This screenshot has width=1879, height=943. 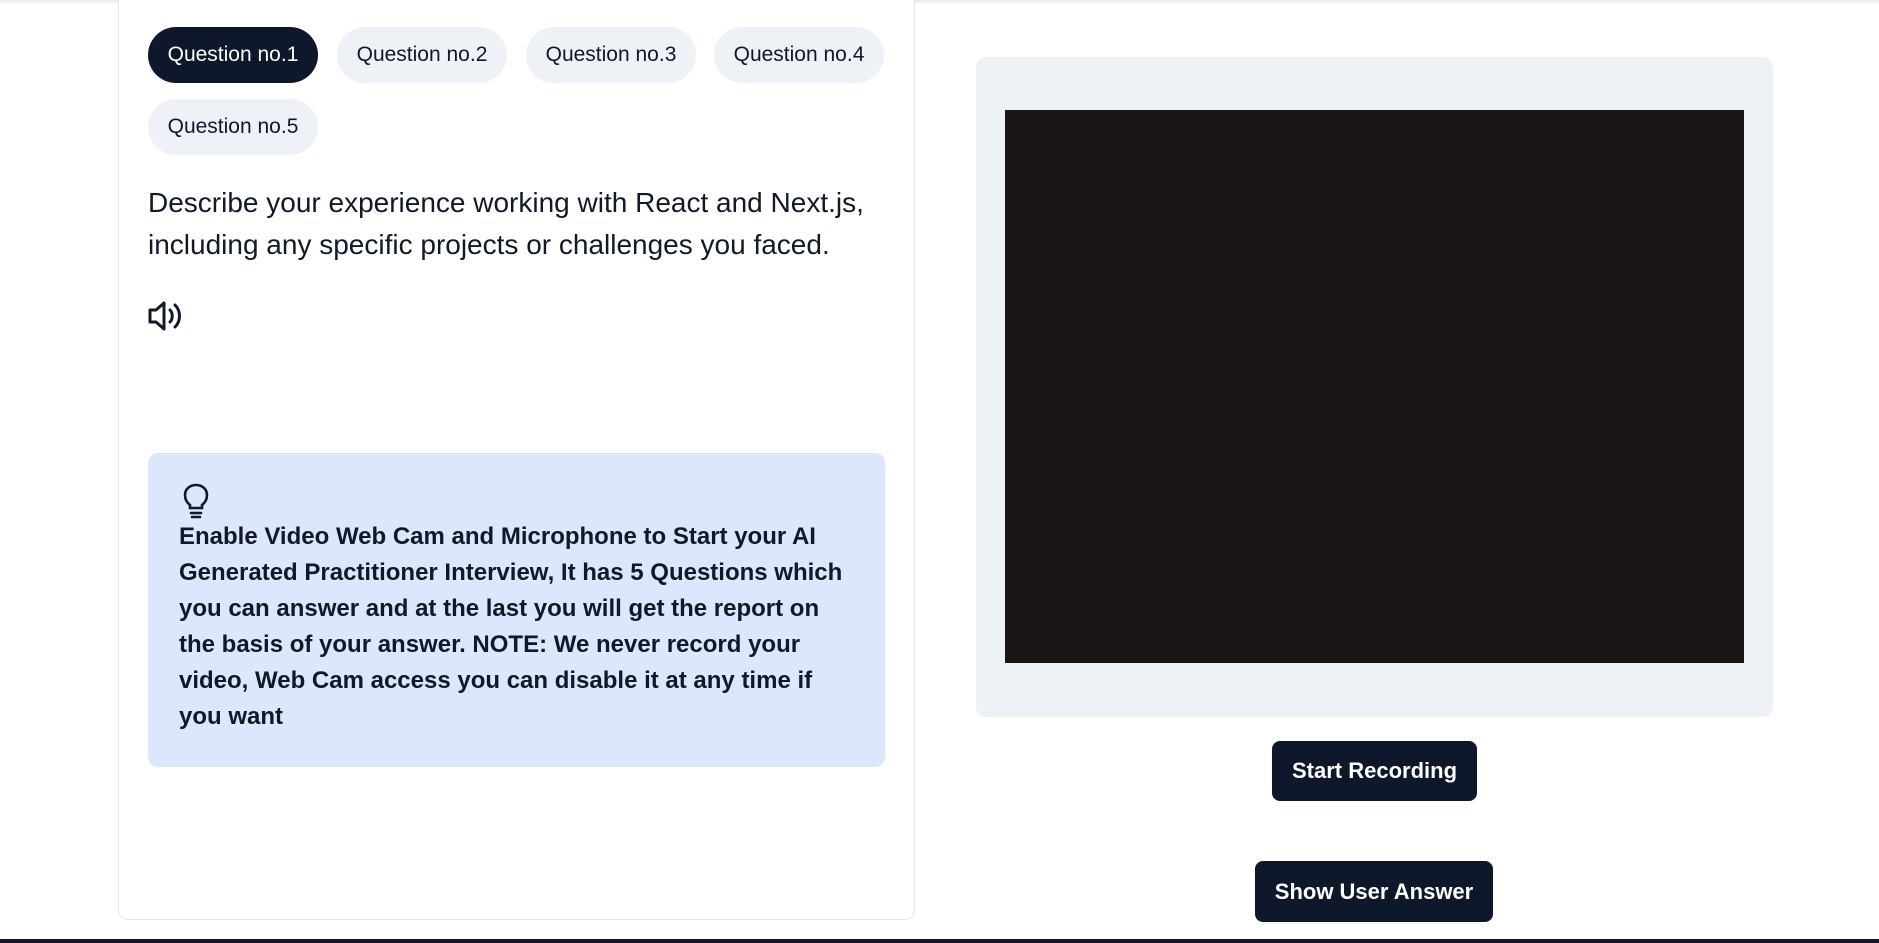 What do you see at coordinates (939, 941) in the screenshot?
I see `bottom-border` at bounding box center [939, 941].